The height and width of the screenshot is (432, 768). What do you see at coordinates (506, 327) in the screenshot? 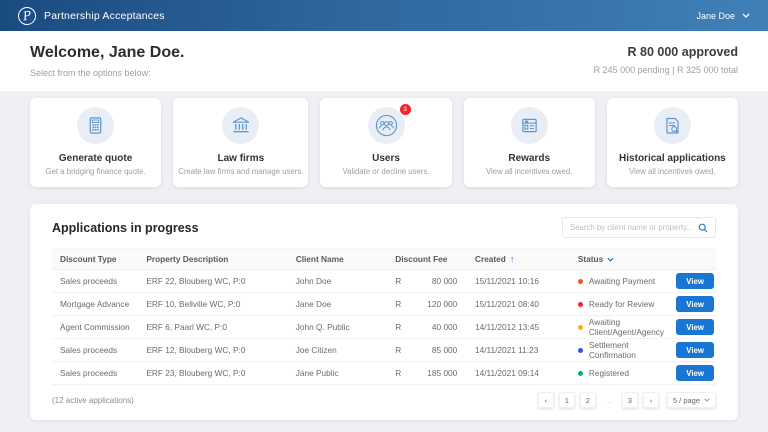
I see `cell-created: 14/11/2012 13:45` at bounding box center [506, 327].